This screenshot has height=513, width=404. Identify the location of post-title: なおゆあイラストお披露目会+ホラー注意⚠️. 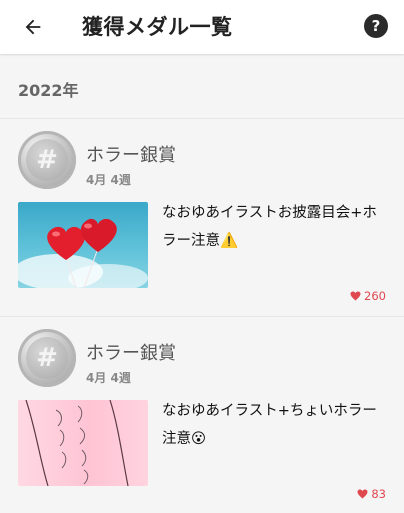
(272, 227).